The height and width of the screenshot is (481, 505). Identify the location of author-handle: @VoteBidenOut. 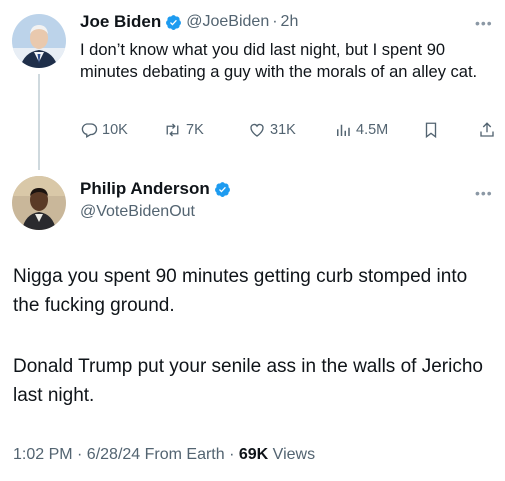
(137, 212).